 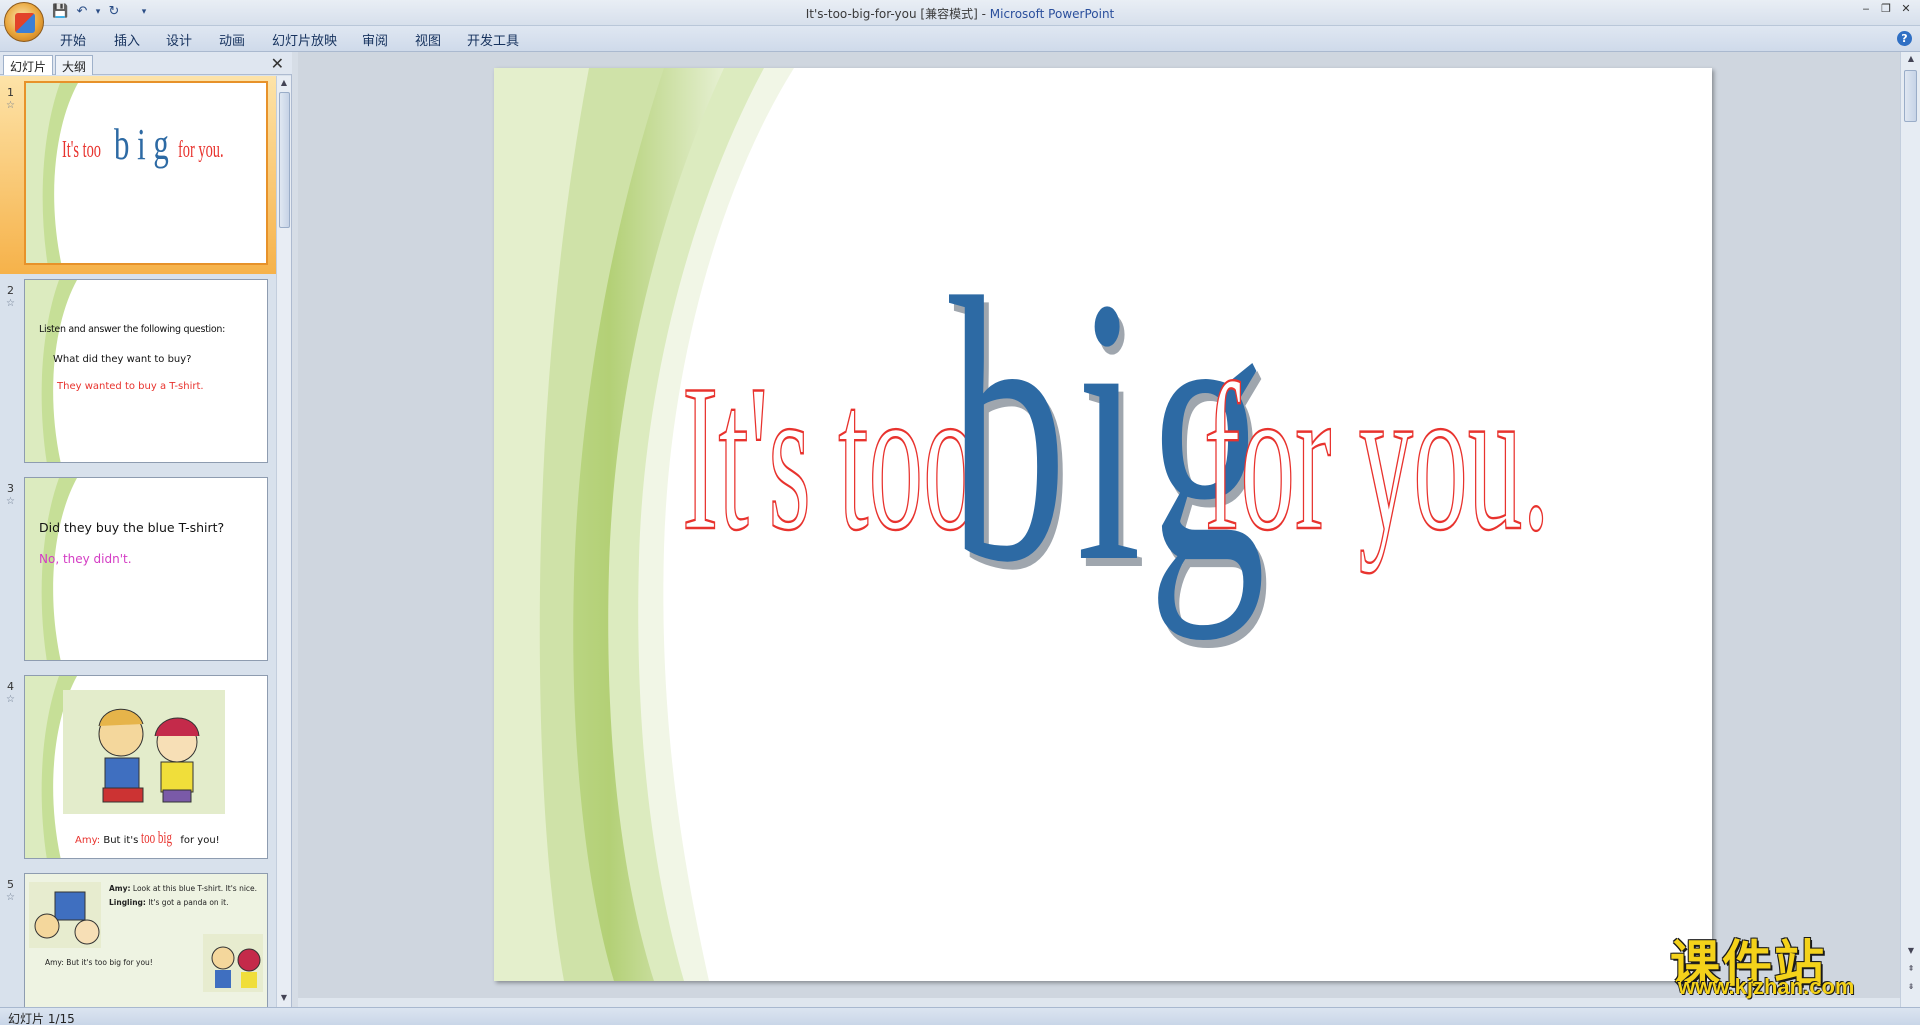 I want to click on tab-design: 设计, so click(x=179, y=39).